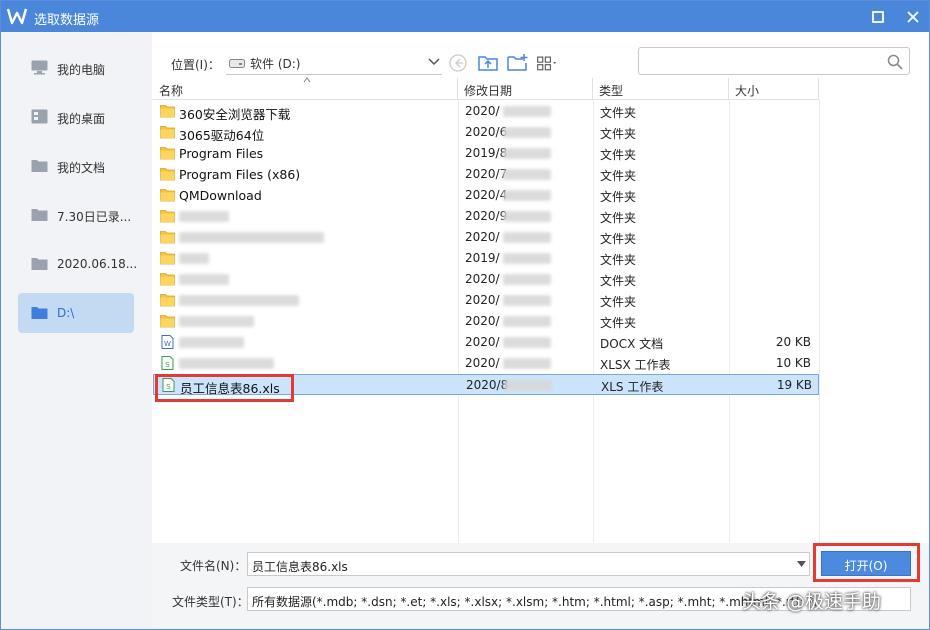 Image resolution: width=930 pixels, height=630 pixels. Describe the element at coordinates (525, 89) in the screenshot. I see `column-header-date: 修改日期` at that location.